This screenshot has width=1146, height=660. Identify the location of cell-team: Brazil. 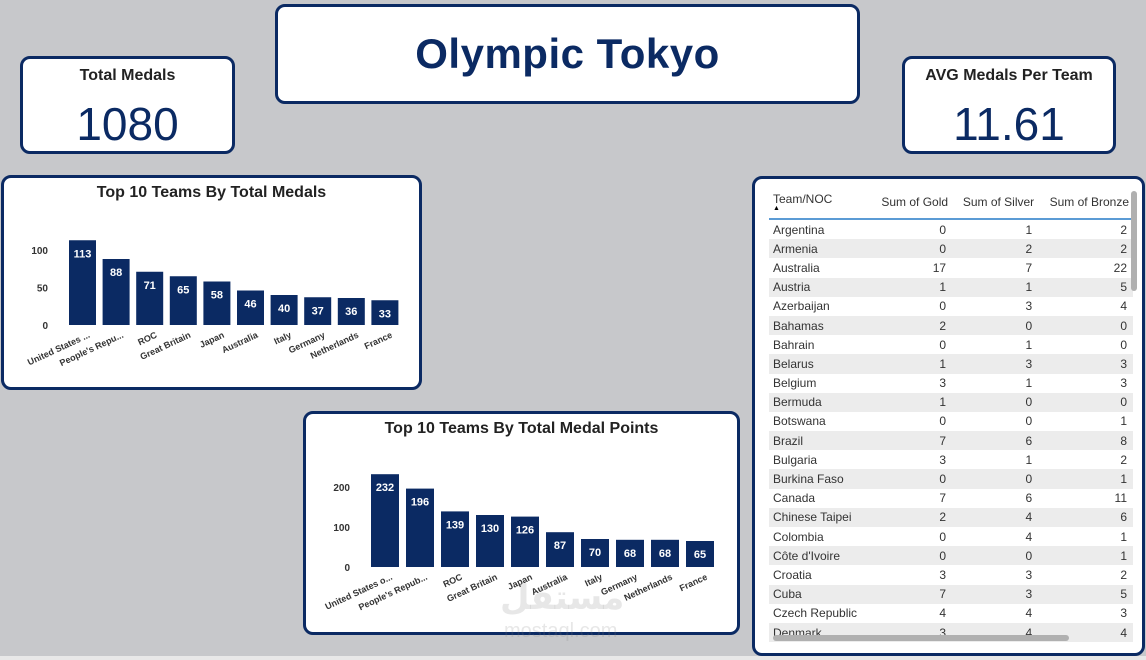
(820, 441).